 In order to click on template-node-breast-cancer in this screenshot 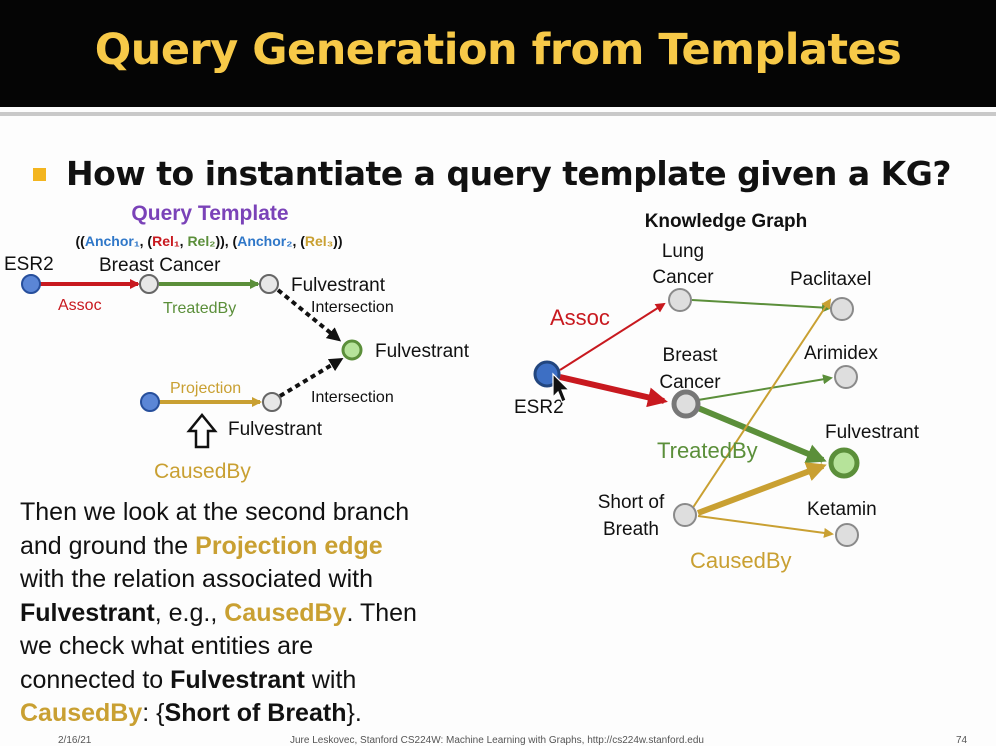, I will do `click(149, 284)`.